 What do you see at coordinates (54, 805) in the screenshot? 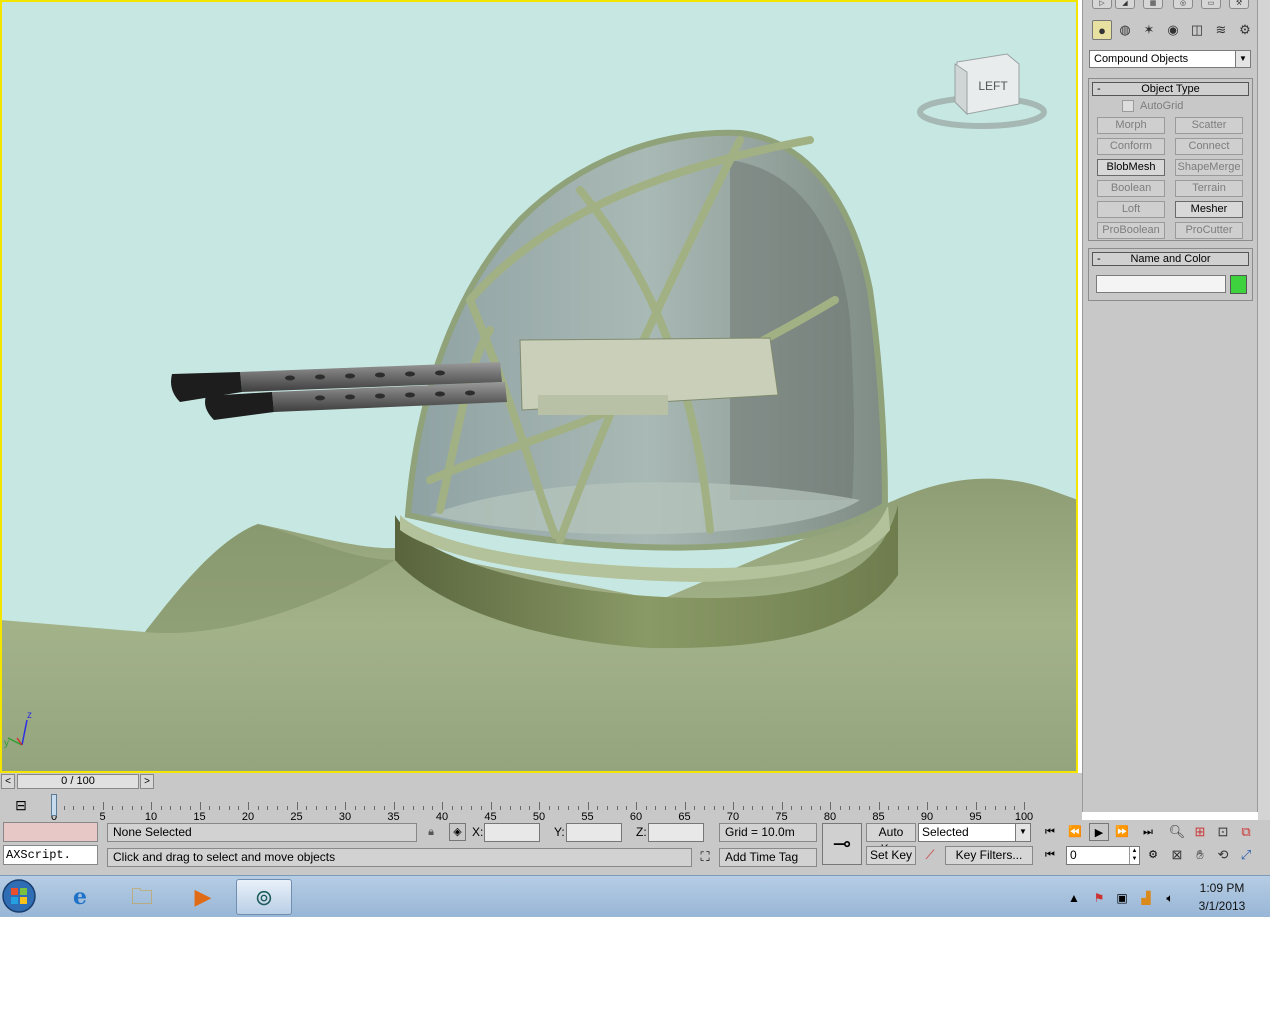
I see `current-frame-marker` at bounding box center [54, 805].